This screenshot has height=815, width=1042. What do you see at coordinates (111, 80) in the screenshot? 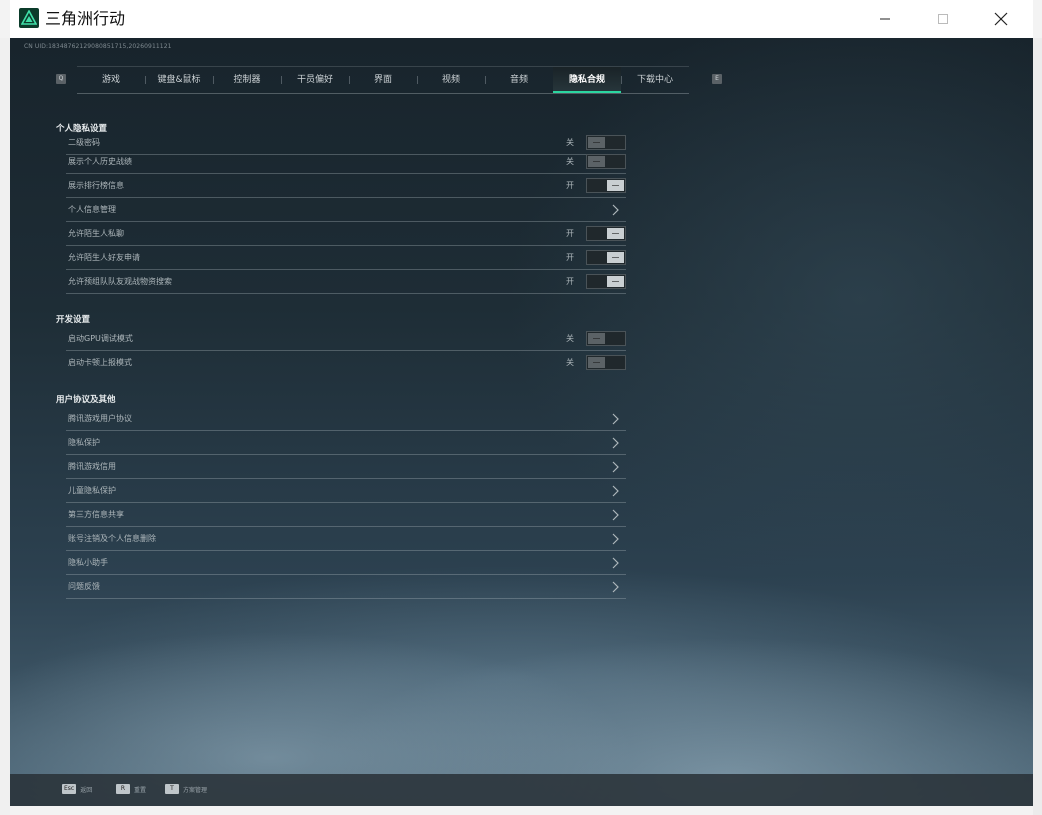
I see `tab-game: 游戏` at bounding box center [111, 80].